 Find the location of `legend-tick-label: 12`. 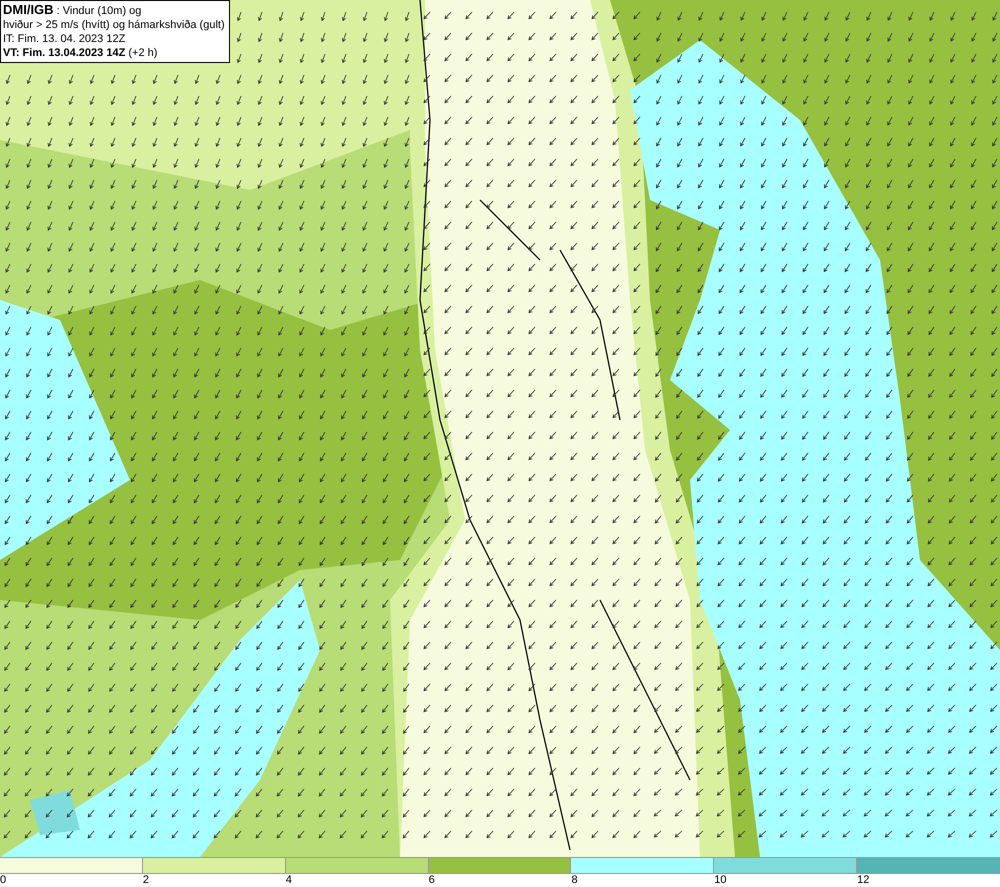

legend-tick-label: 12 is located at coordinates (863, 880).